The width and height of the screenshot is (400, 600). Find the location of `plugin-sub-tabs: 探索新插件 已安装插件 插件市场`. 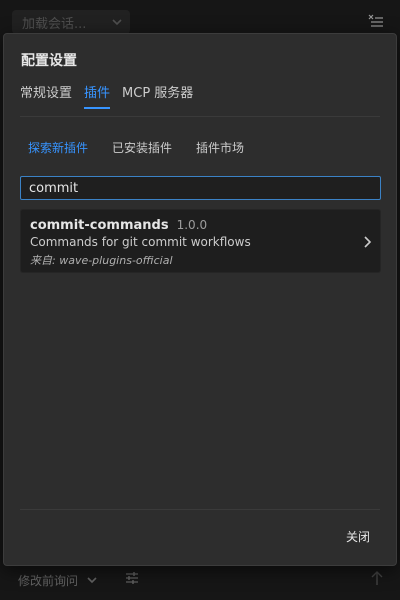

plugin-sub-tabs: 探索新插件 已安装插件 插件市场 is located at coordinates (200, 150).